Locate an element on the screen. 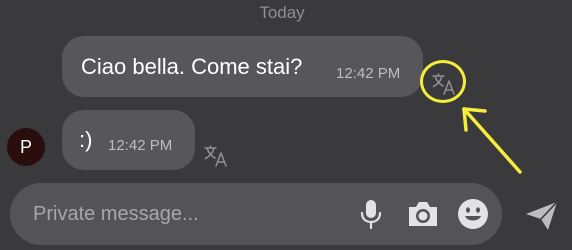 The image size is (572, 250). avatar: P is located at coordinates (26, 147).